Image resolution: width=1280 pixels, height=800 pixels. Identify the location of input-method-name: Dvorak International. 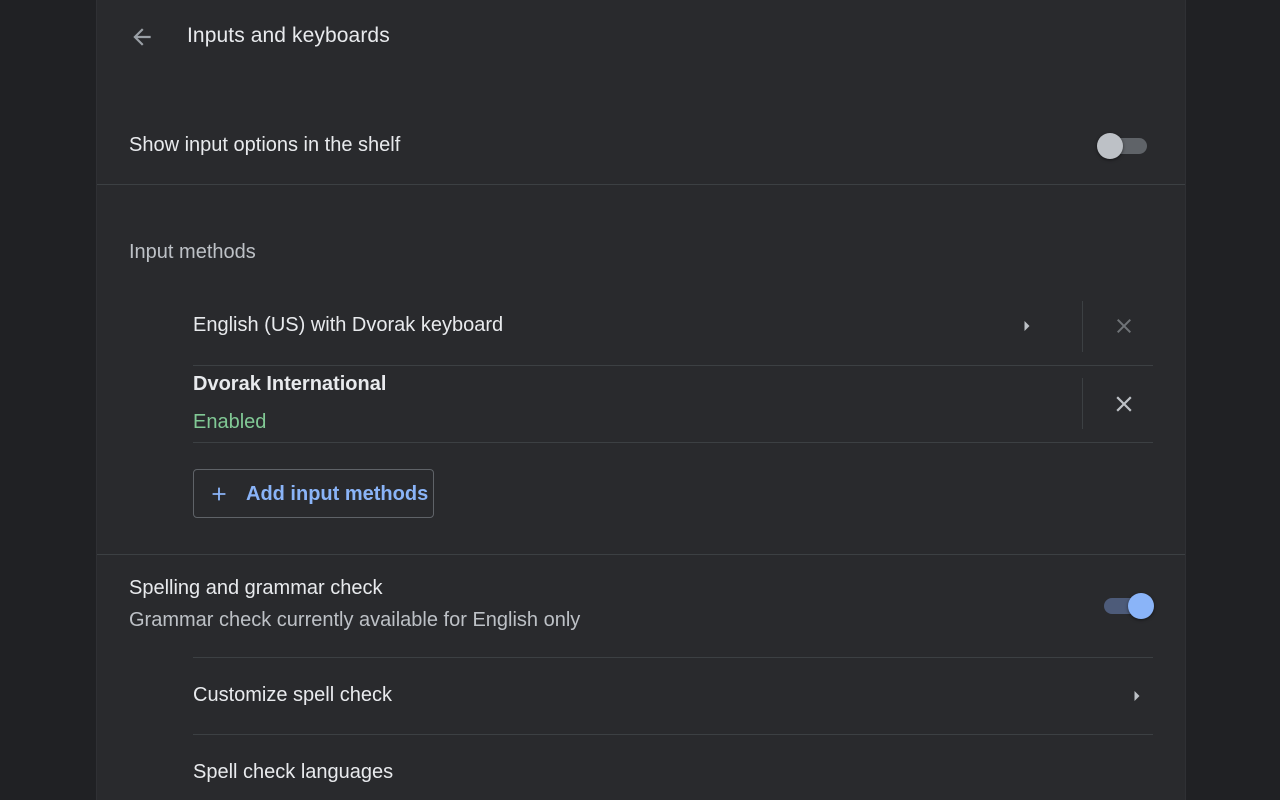
(290, 384).